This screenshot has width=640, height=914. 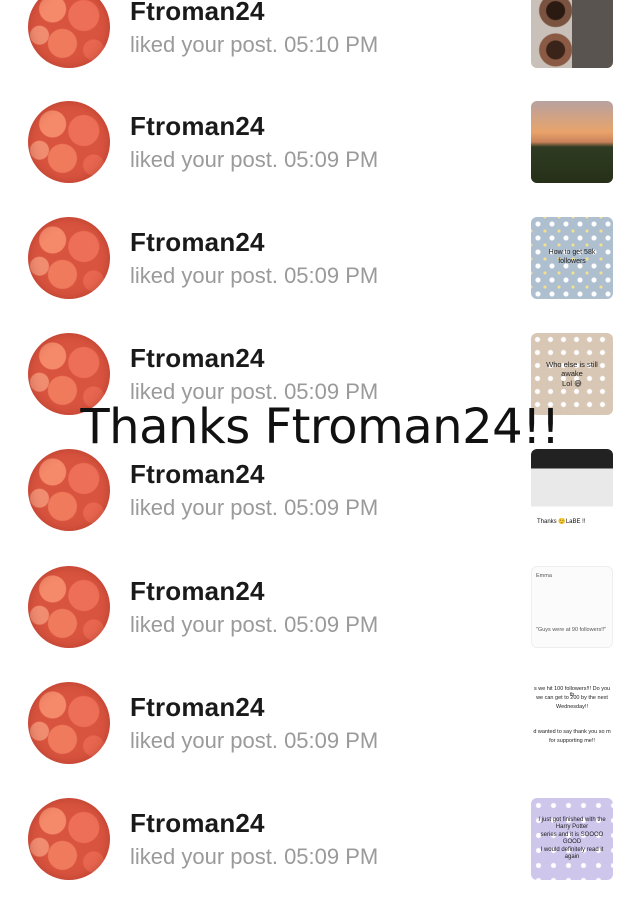 What do you see at coordinates (544, 576) in the screenshot?
I see `thumbnail-caption-line: Emma` at bounding box center [544, 576].